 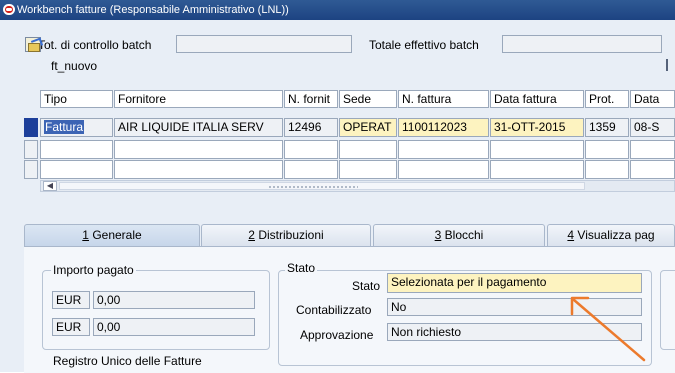 I want to click on tab-generale-label: Generale, so click(x=115, y=235).